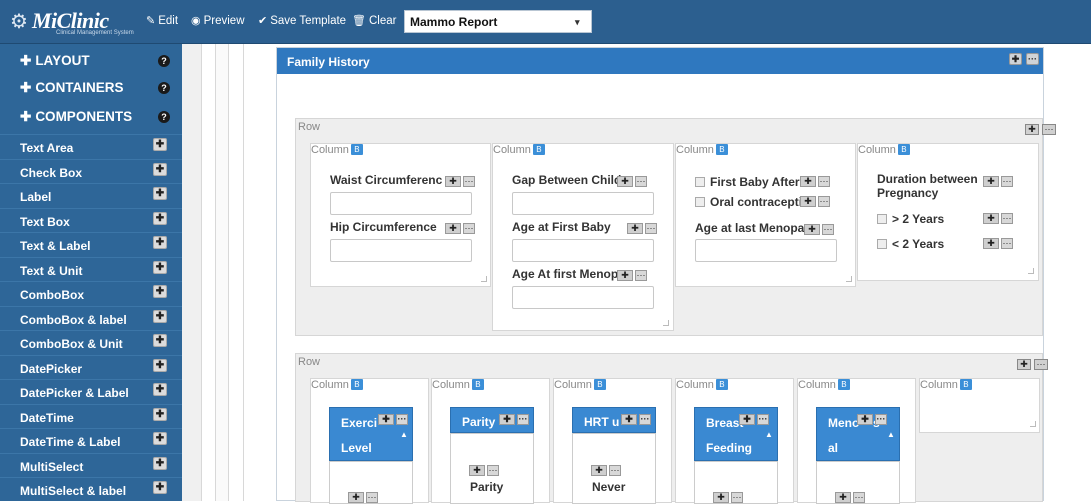  I want to click on clear-button: 🗑 Clear, so click(374, 21).